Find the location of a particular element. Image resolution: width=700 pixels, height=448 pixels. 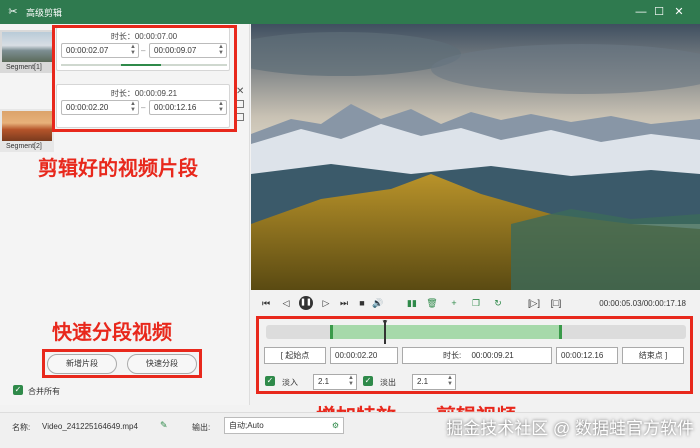

segment-thumbnail-label: Segment[2] is located at coordinates (24, 146).